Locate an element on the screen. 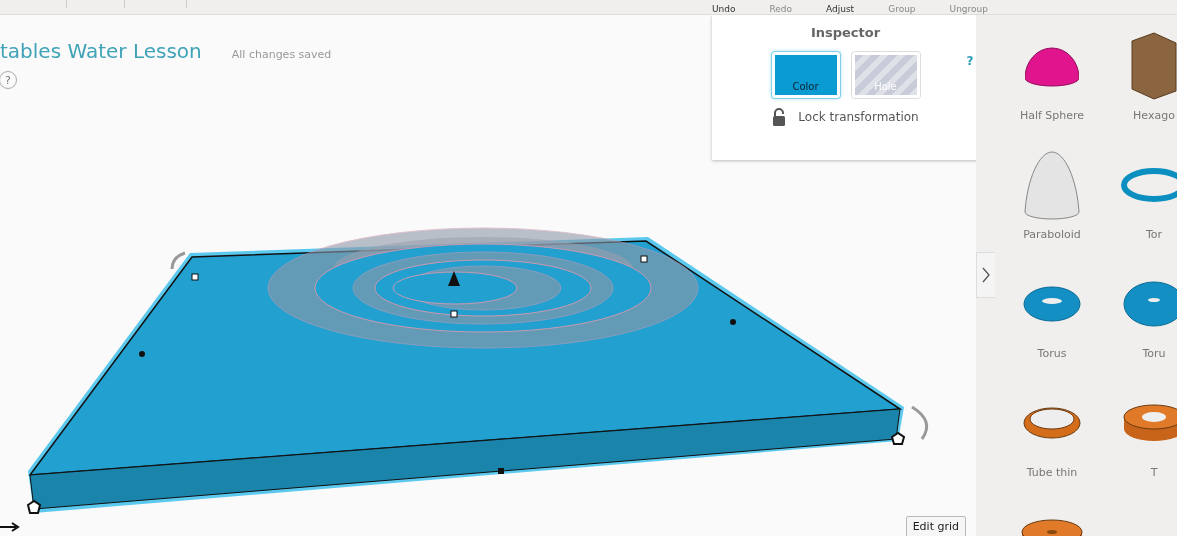 This screenshot has width=1177, height=536. shape-label: Toru is located at coordinates (1154, 353).